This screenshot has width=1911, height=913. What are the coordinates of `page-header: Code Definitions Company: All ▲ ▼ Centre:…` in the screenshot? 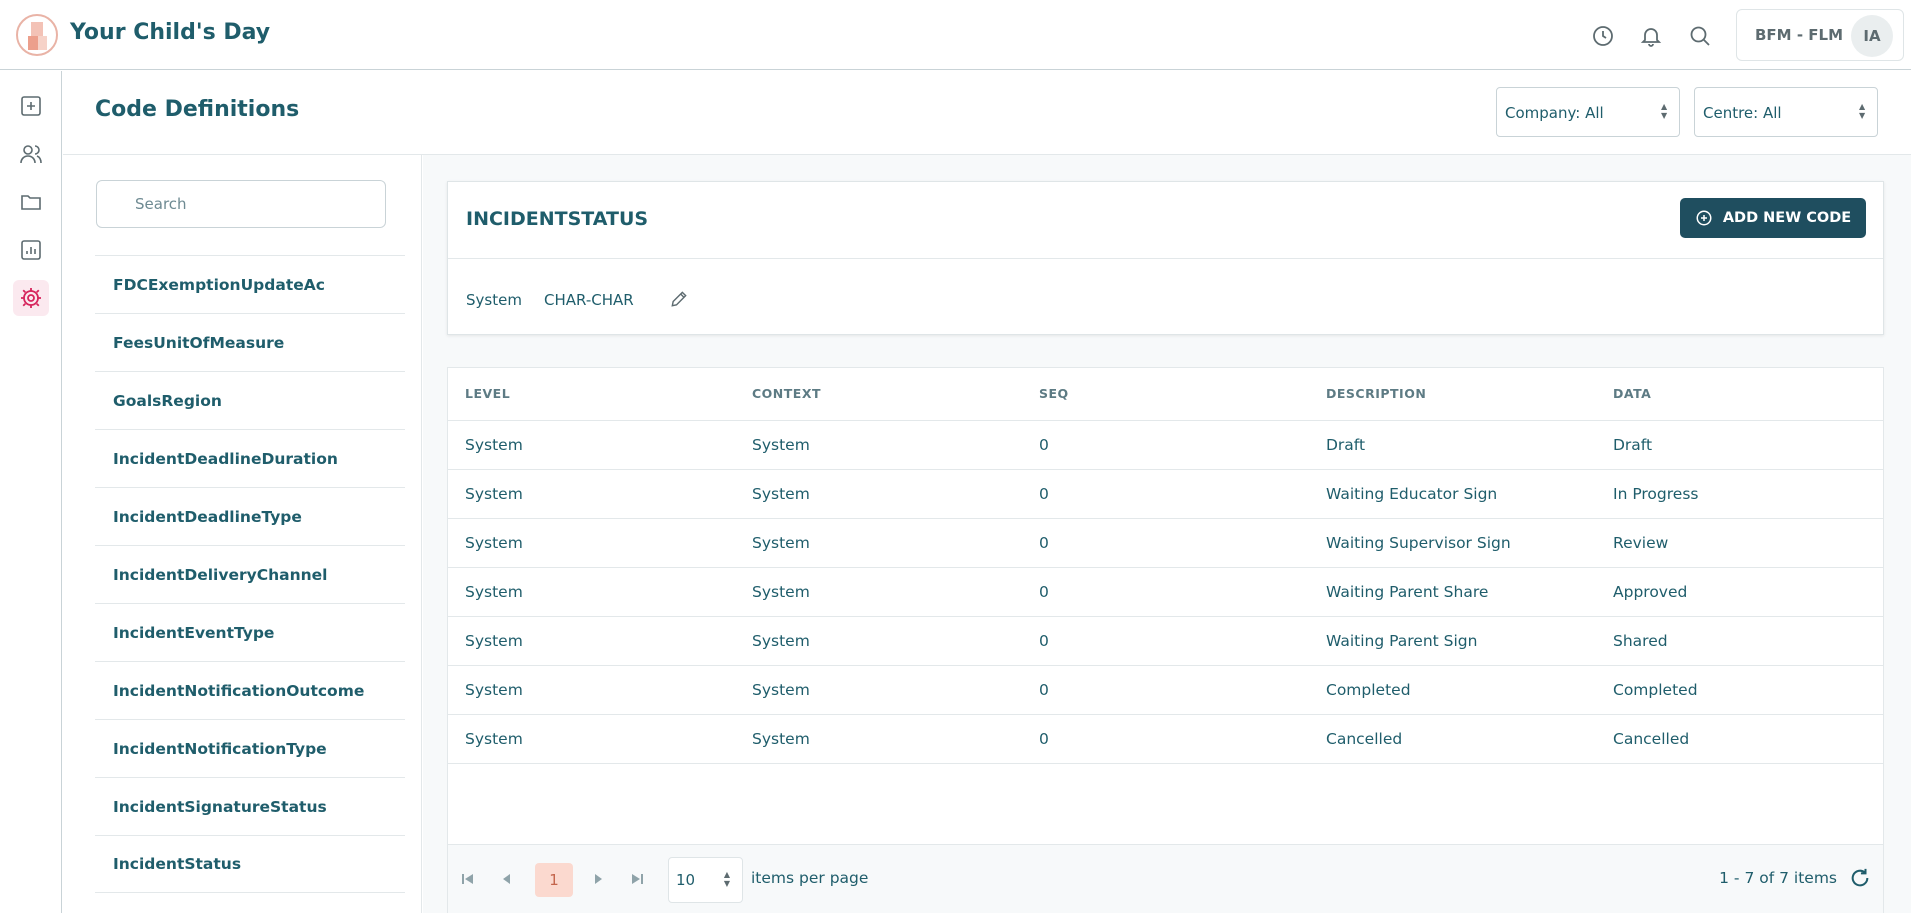 It's located at (987, 113).